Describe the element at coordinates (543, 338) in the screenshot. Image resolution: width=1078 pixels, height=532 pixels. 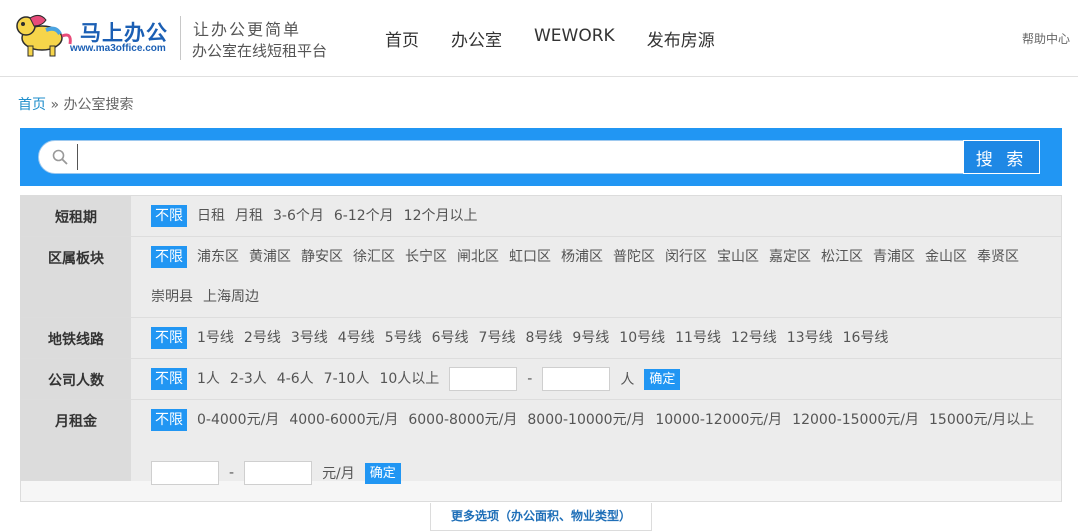
I see `filter-option: 8号线` at that location.